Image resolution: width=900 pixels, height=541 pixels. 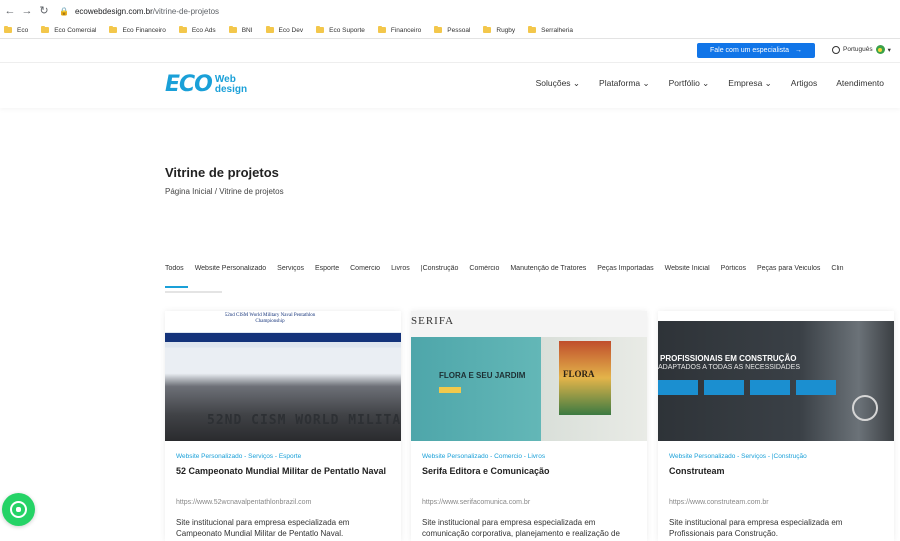 What do you see at coordinates (858, 49) in the screenshot?
I see `language-label: Português` at bounding box center [858, 49].